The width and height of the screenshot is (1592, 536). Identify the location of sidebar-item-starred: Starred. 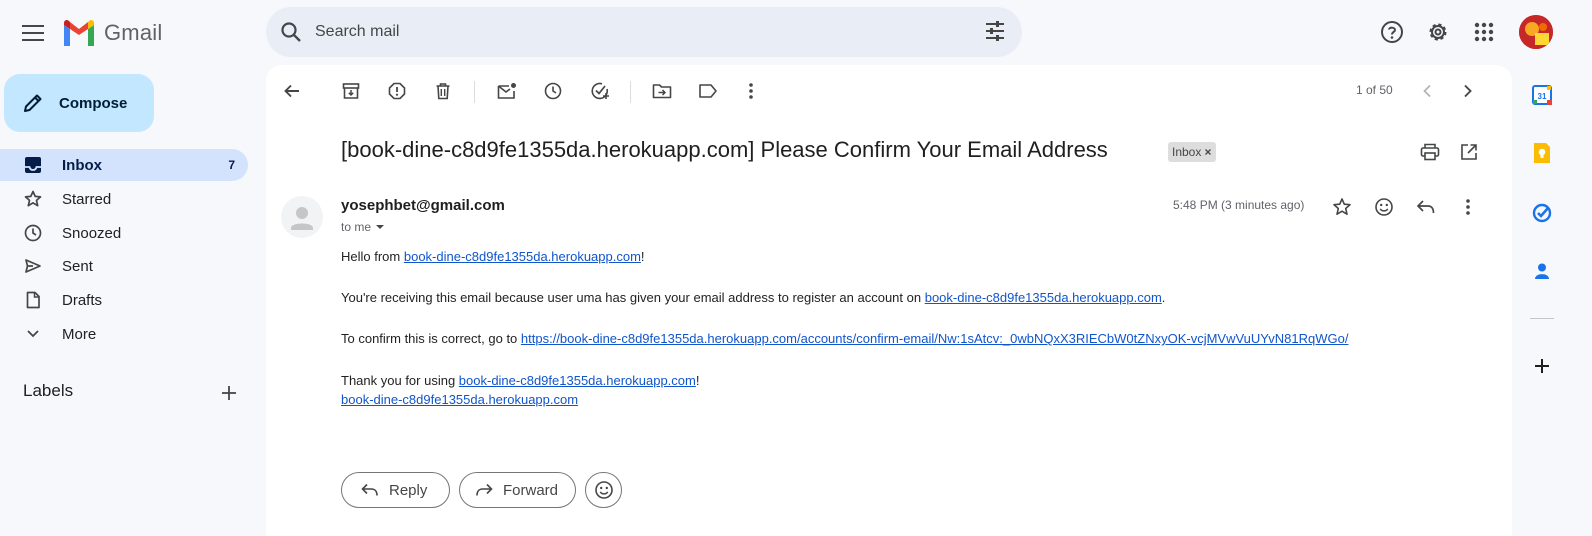
(124, 199).